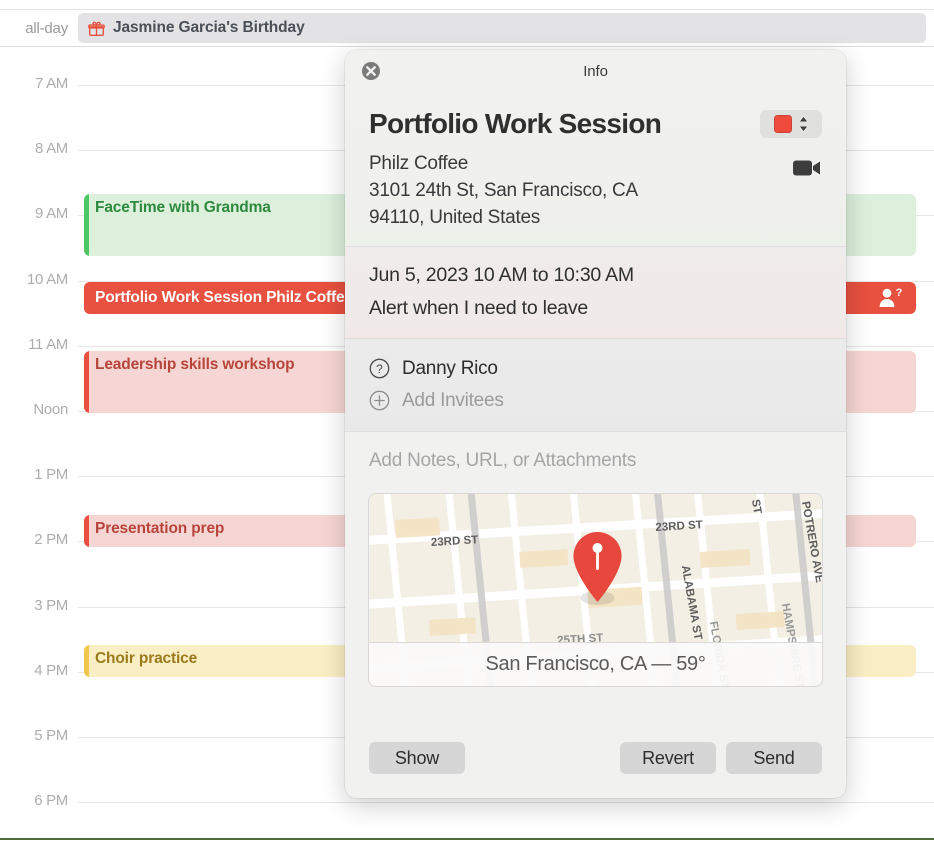  What do you see at coordinates (467, 839) in the screenshot?
I see `bottom-accent-rule` at bounding box center [467, 839].